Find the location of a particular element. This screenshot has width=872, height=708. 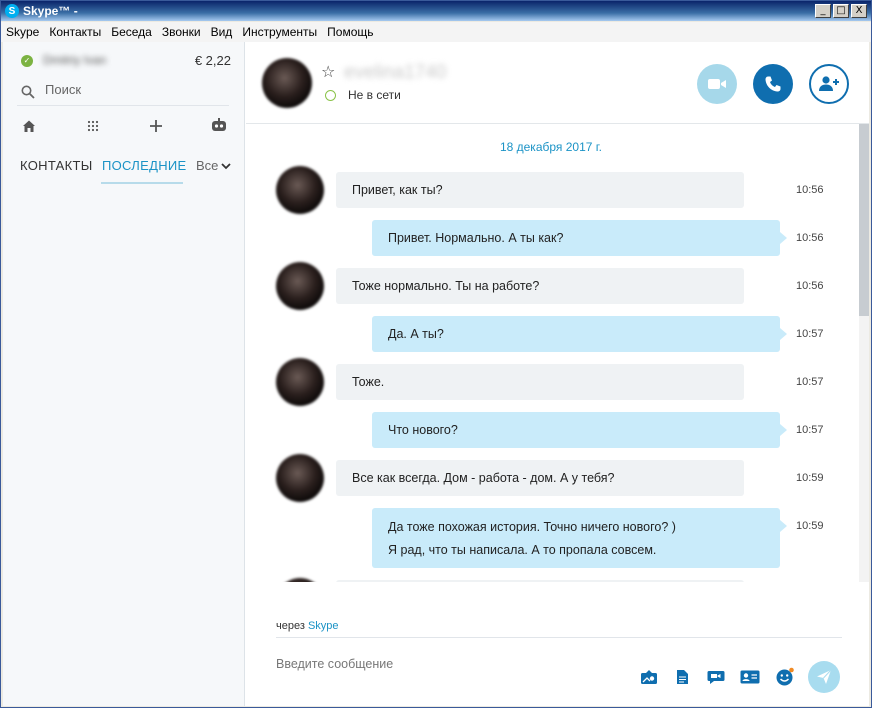

tab-contacts: КОНТАКТЫ is located at coordinates (56, 165).